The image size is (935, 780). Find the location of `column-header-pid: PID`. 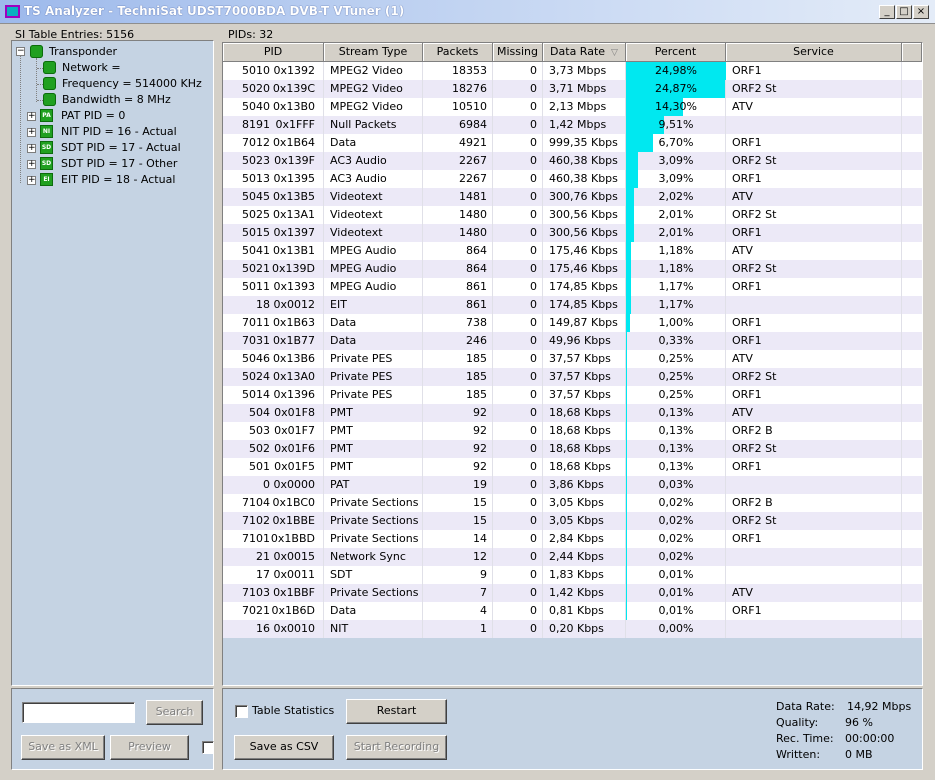

column-header-pid: PID is located at coordinates (273, 52).